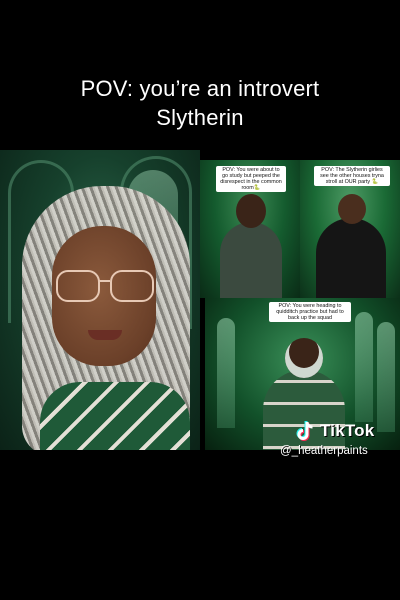 This screenshot has width=400, height=600. Describe the element at coordinates (305, 431) in the screenshot. I see `tiktok-note-icon` at that location.